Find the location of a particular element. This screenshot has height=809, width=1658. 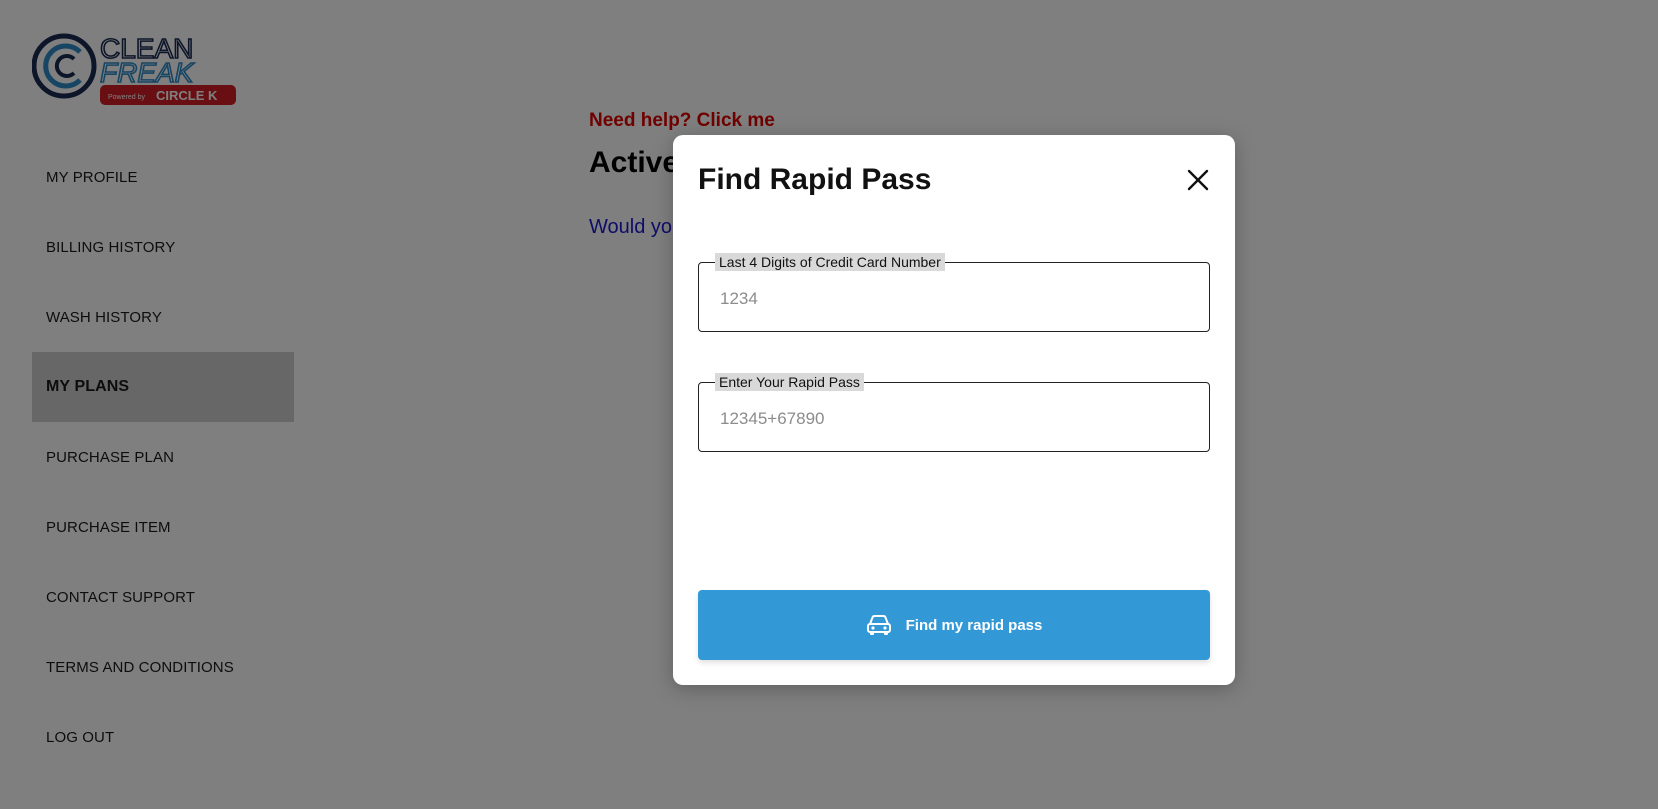

close-button is located at coordinates (1198, 180).